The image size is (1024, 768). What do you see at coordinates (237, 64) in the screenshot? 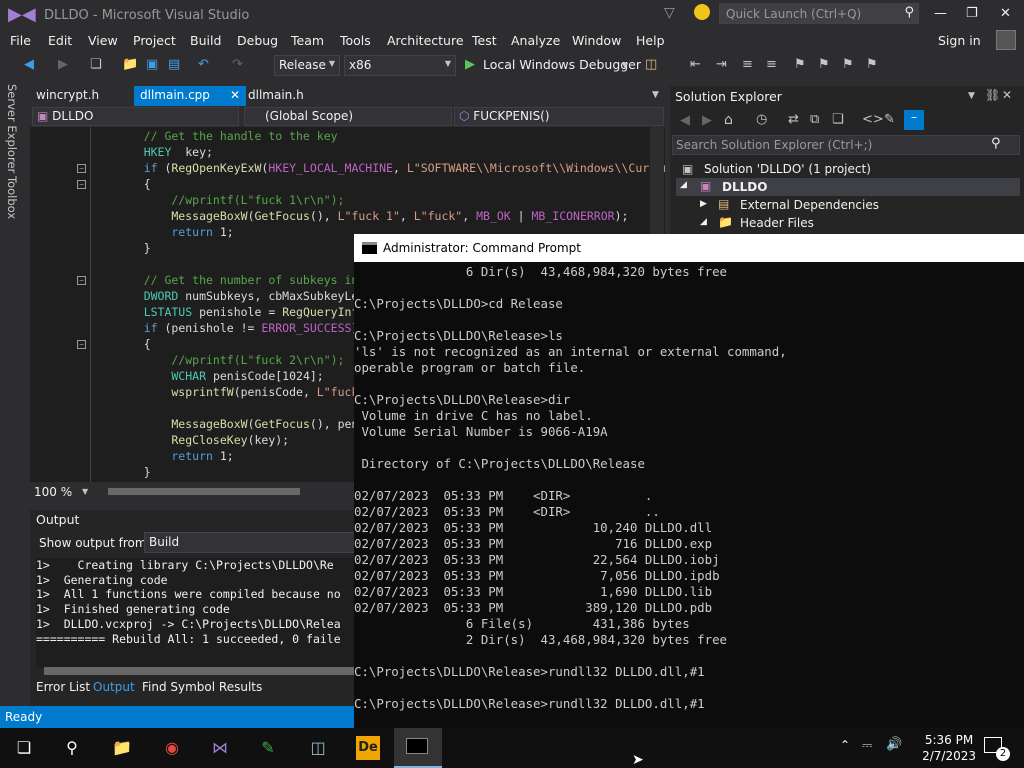
I see `redo-icon: ↷` at bounding box center [237, 64].